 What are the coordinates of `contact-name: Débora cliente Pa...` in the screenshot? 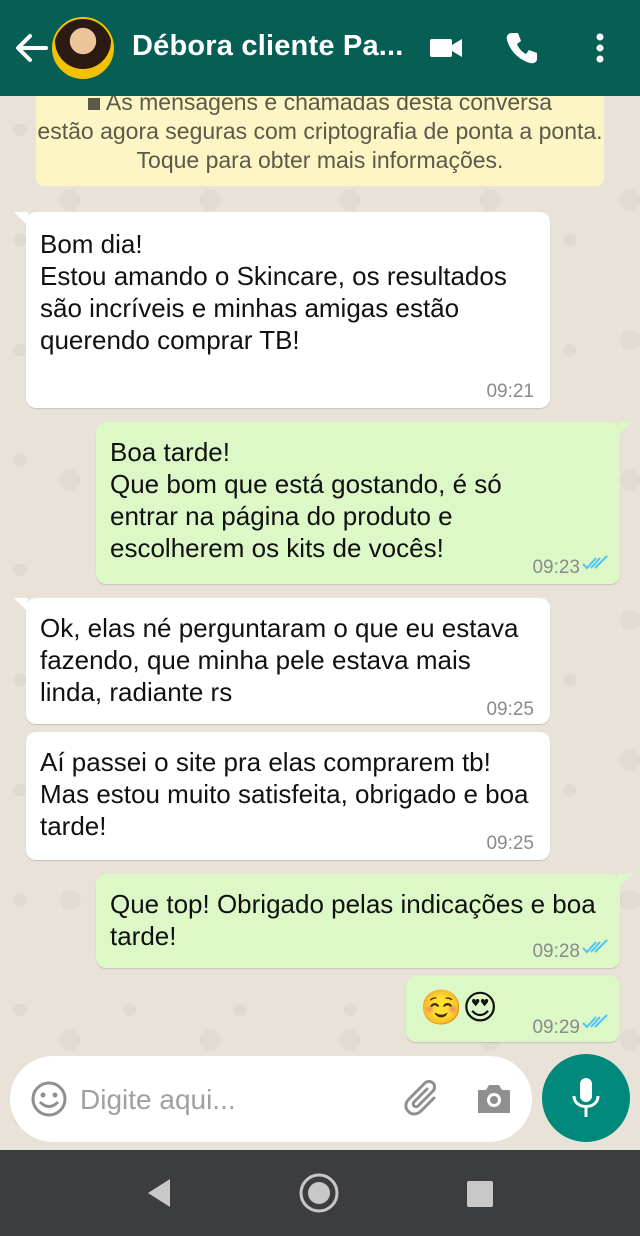 It's located at (268, 46).